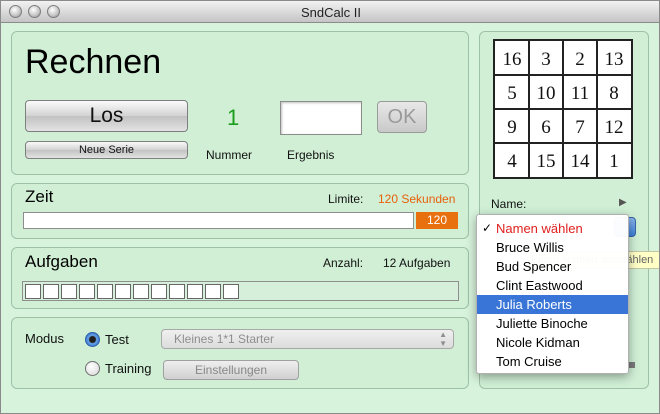  I want to click on name-menu-item: Clint Eastwood, so click(552, 285).